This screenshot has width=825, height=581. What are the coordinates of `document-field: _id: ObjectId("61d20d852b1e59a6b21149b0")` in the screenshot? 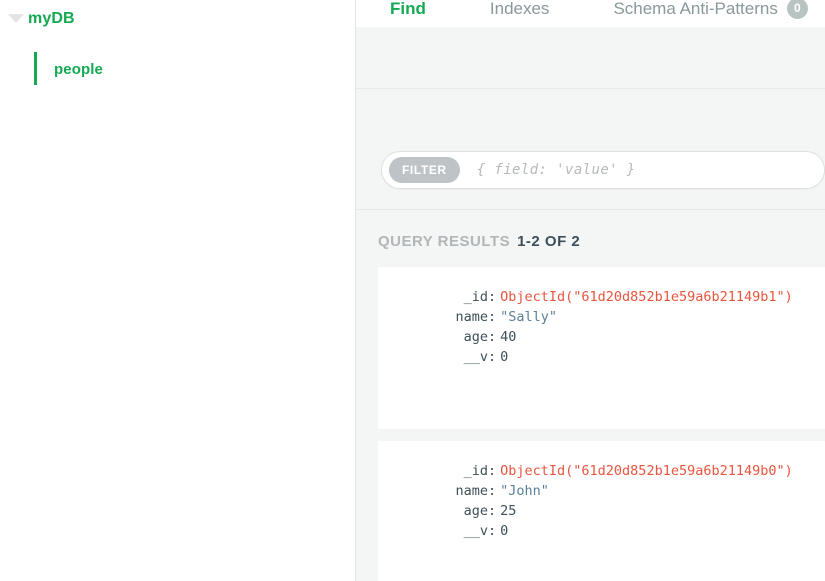 It's located at (601, 471).